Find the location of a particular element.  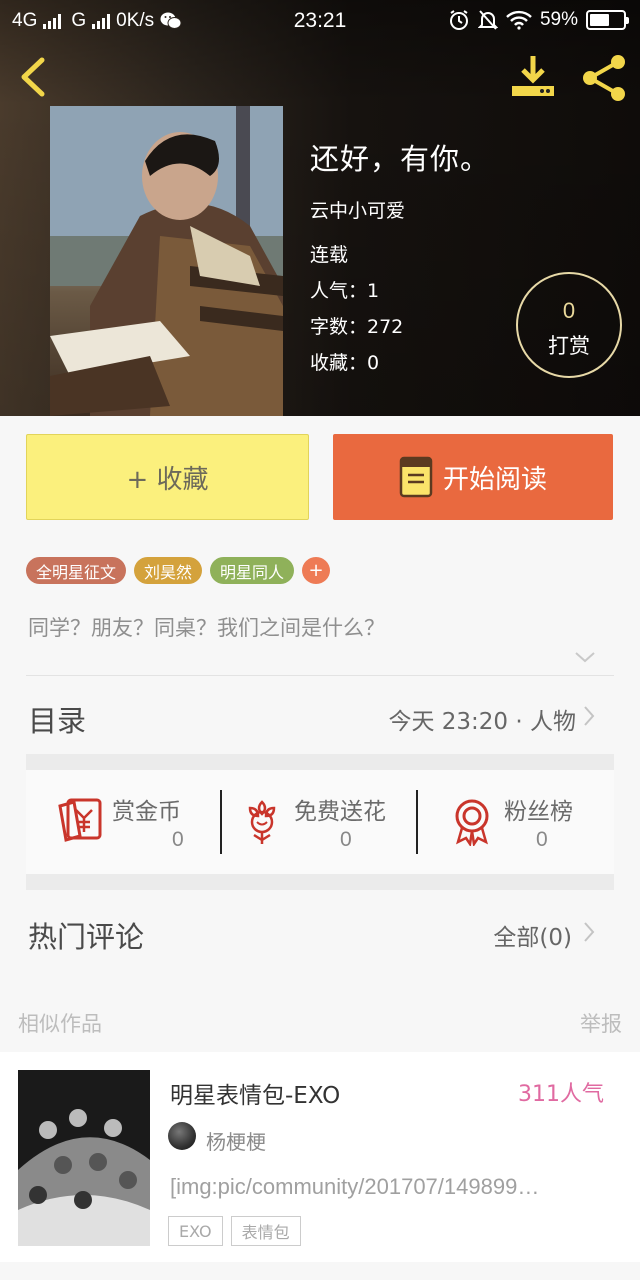

mute-icon is located at coordinates (487, 20).